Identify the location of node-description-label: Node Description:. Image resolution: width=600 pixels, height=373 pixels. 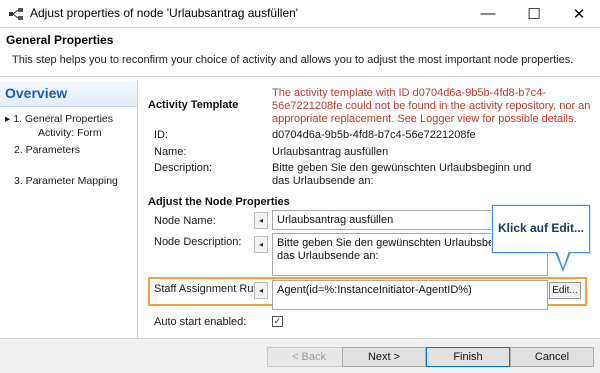
(198, 242).